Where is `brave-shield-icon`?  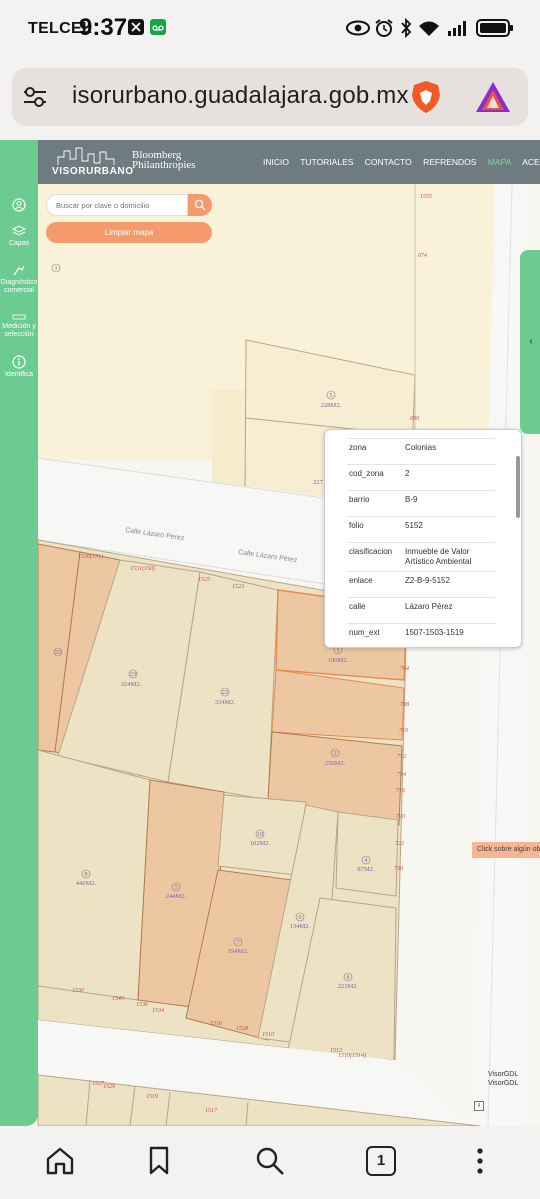 brave-shield-icon is located at coordinates (426, 97).